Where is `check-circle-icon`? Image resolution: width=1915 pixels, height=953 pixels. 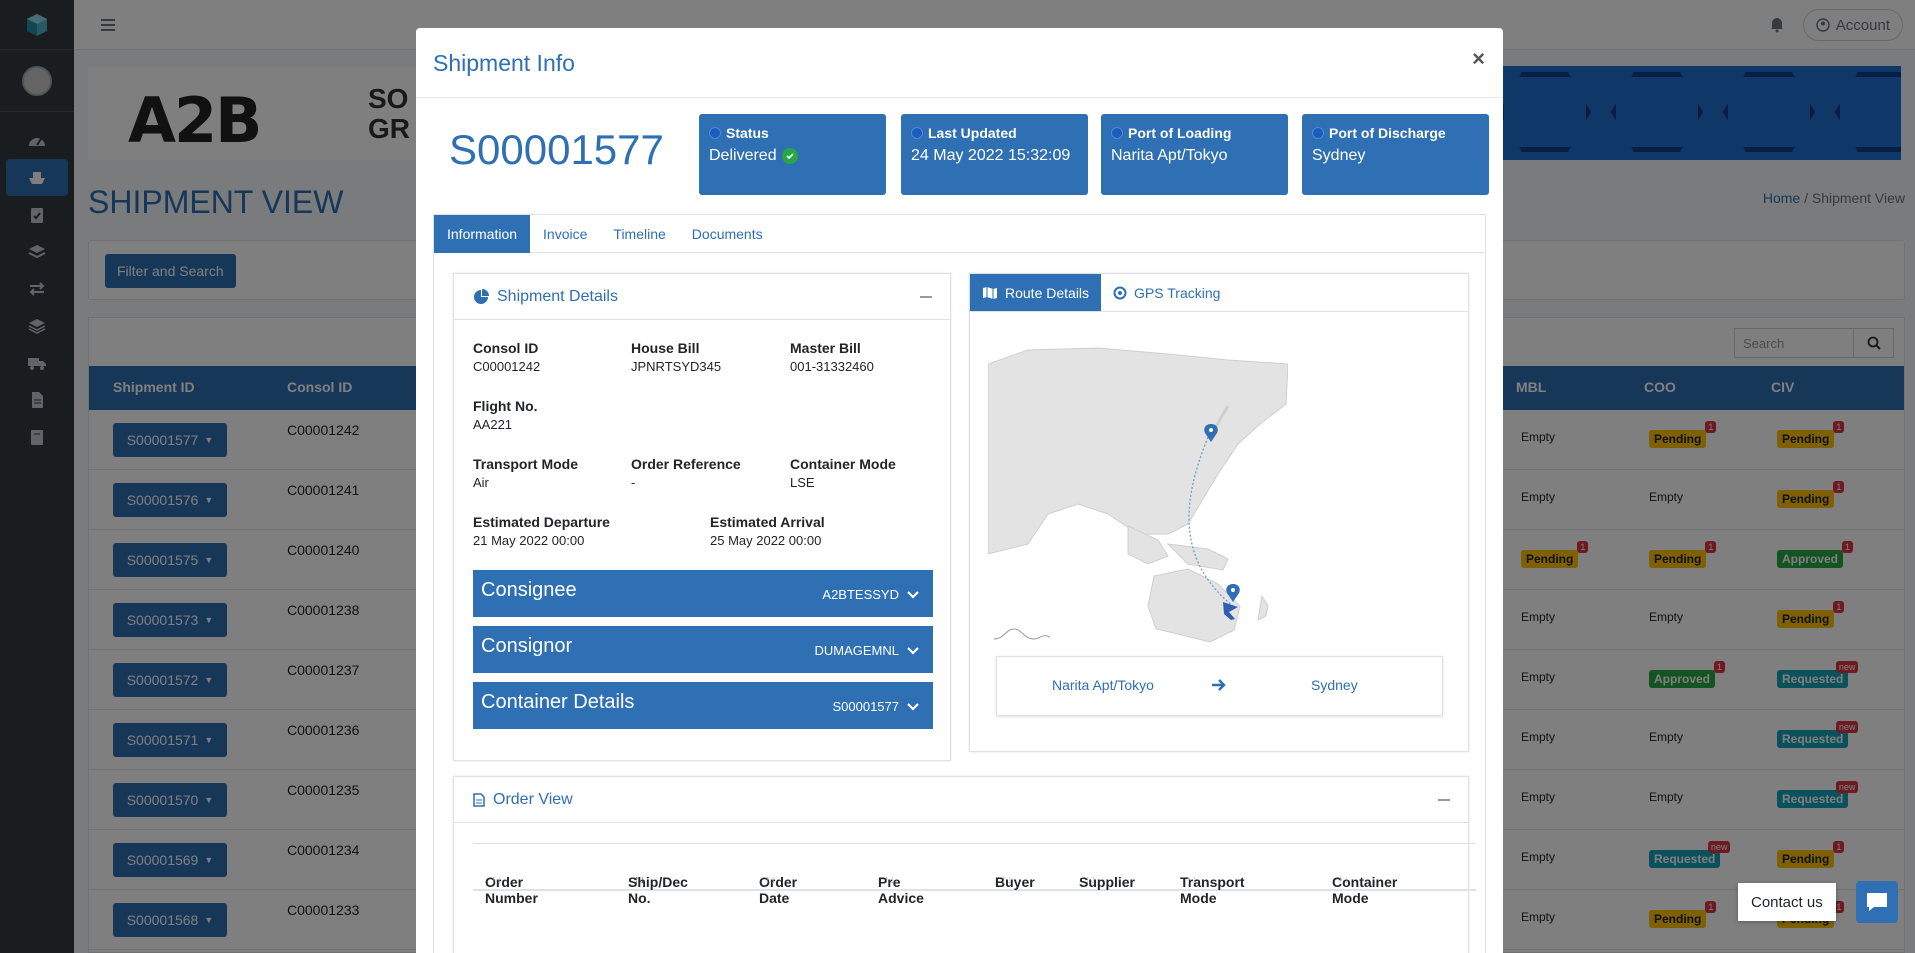
check-circle-icon is located at coordinates (789, 156).